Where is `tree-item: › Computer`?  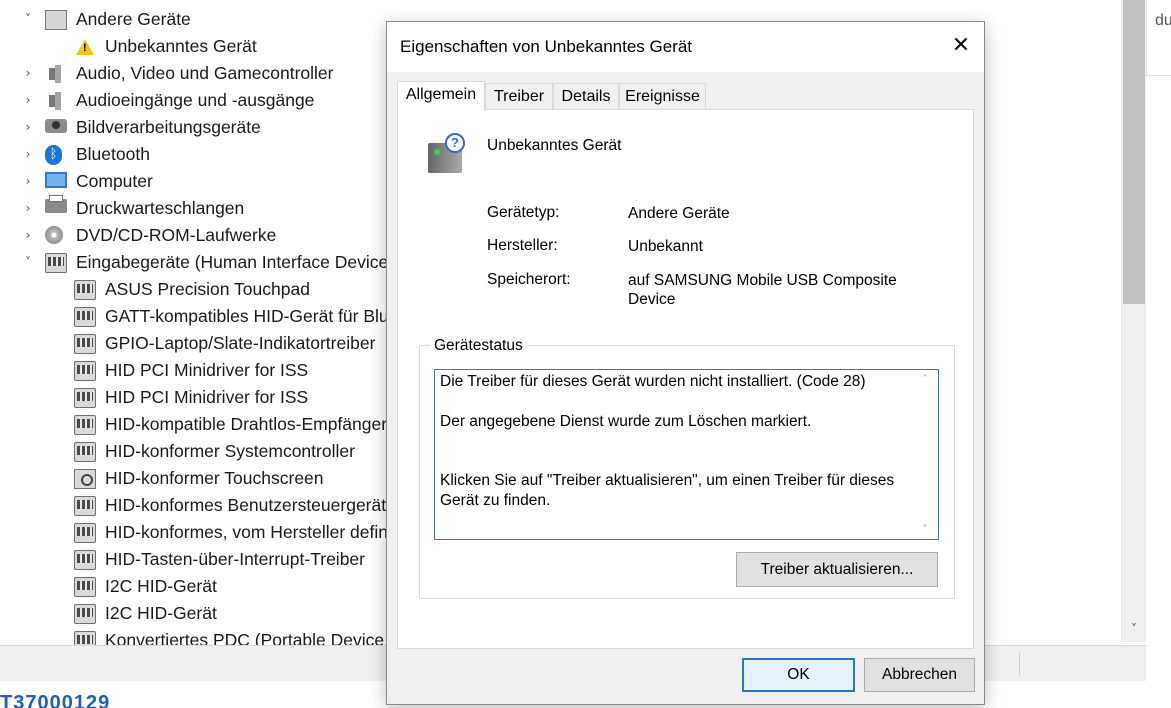 tree-item: › Computer is located at coordinates (200, 181).